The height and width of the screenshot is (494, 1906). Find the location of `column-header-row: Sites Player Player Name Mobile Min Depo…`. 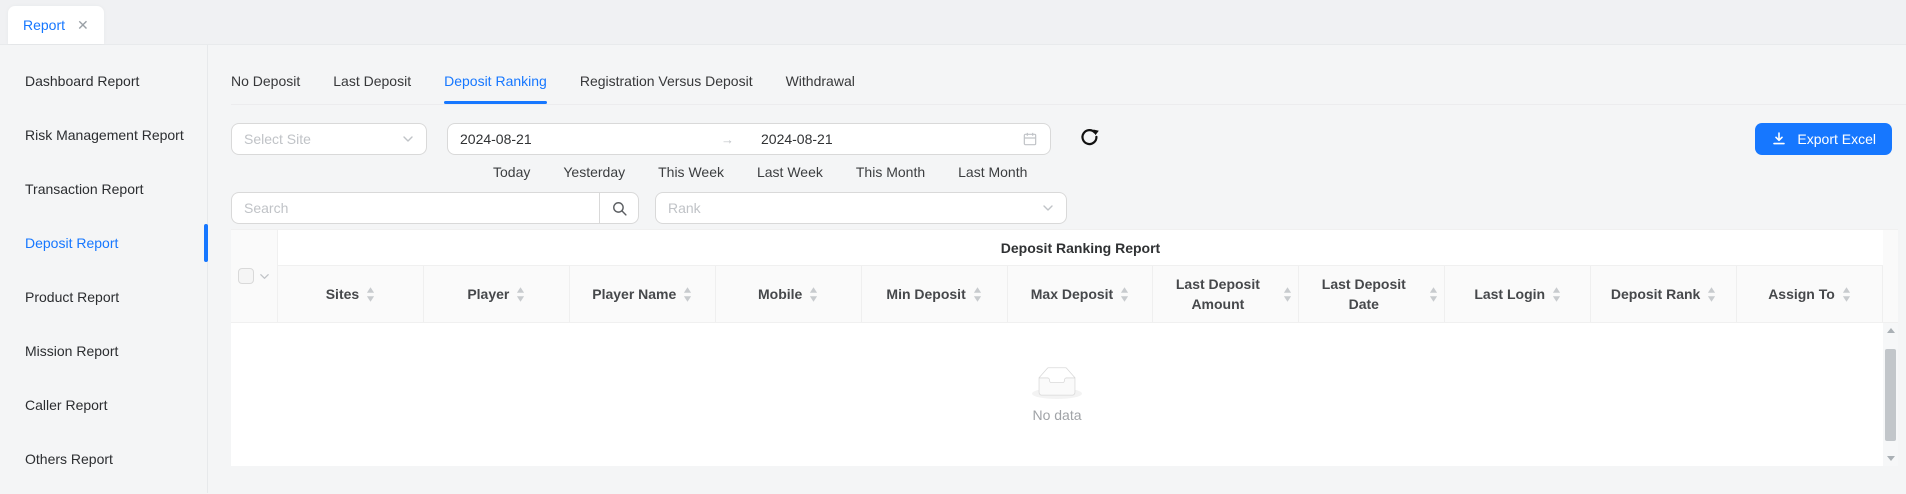

column-header-row: Sites Player Player Name Mobile Min Depo… is located at coordinates (1080, 294).